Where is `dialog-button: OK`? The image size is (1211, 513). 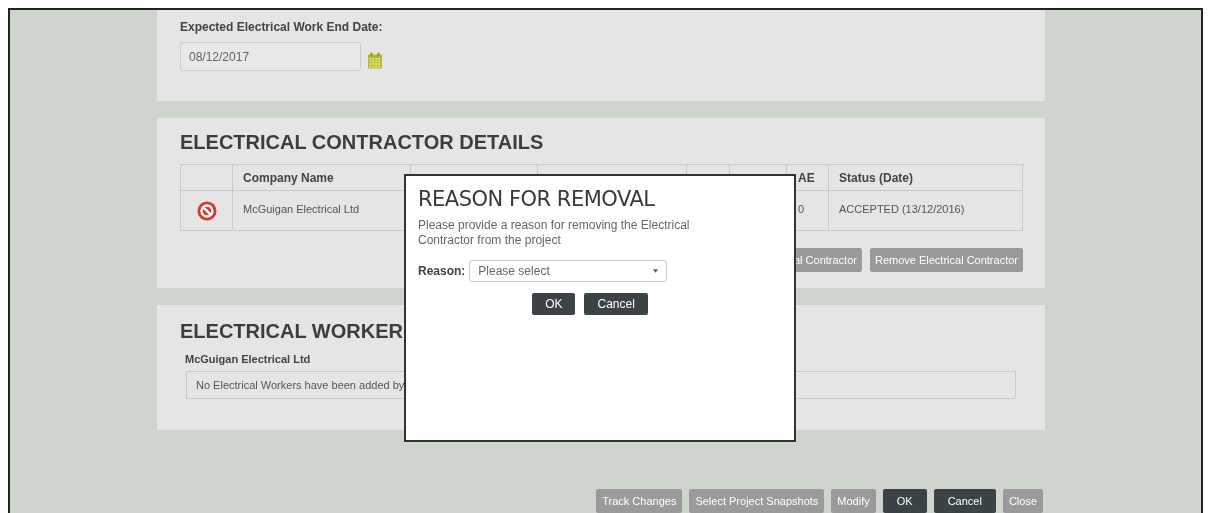 dialog-button: OK is located at coordinates (554, 304).